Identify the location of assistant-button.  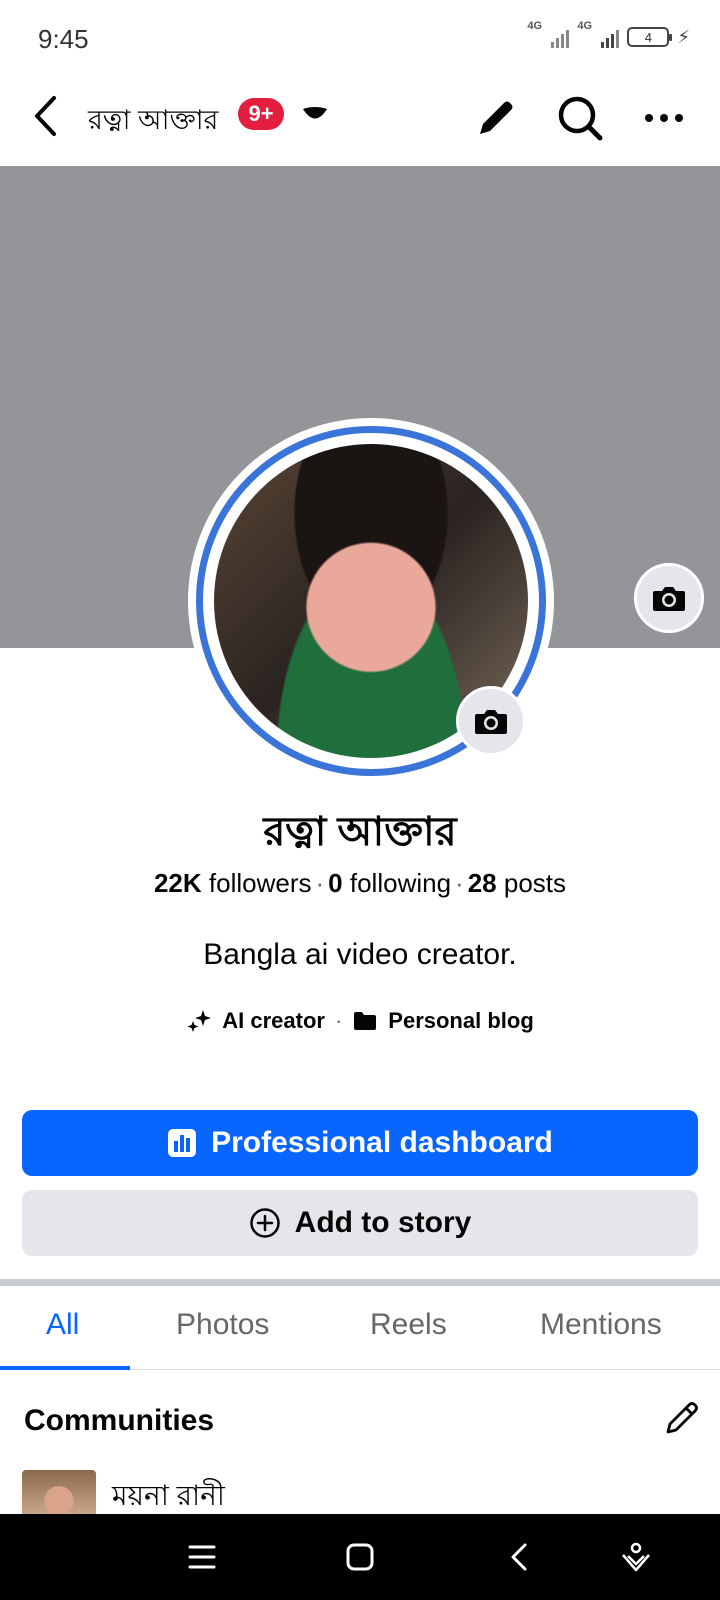
(636, 1557).